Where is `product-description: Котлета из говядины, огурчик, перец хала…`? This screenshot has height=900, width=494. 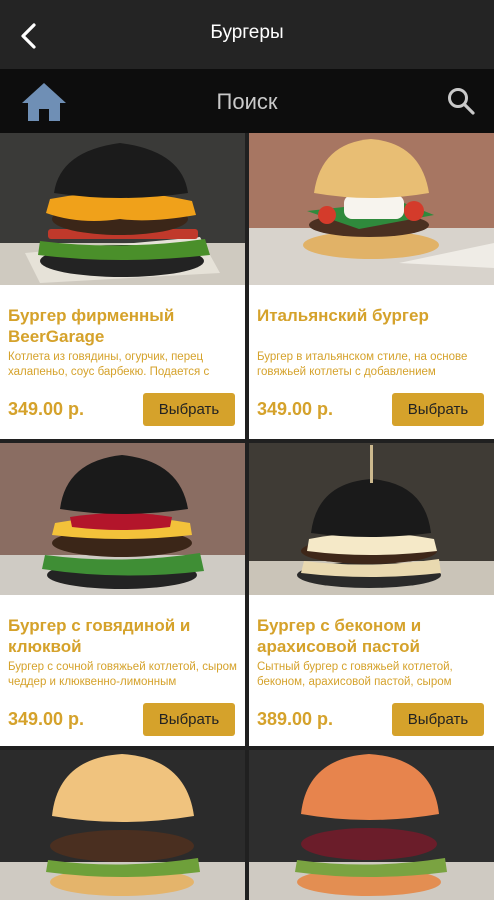 product-description: Котлета из говядины, огурчик, перец хала… is located at coordinates (109, 364).